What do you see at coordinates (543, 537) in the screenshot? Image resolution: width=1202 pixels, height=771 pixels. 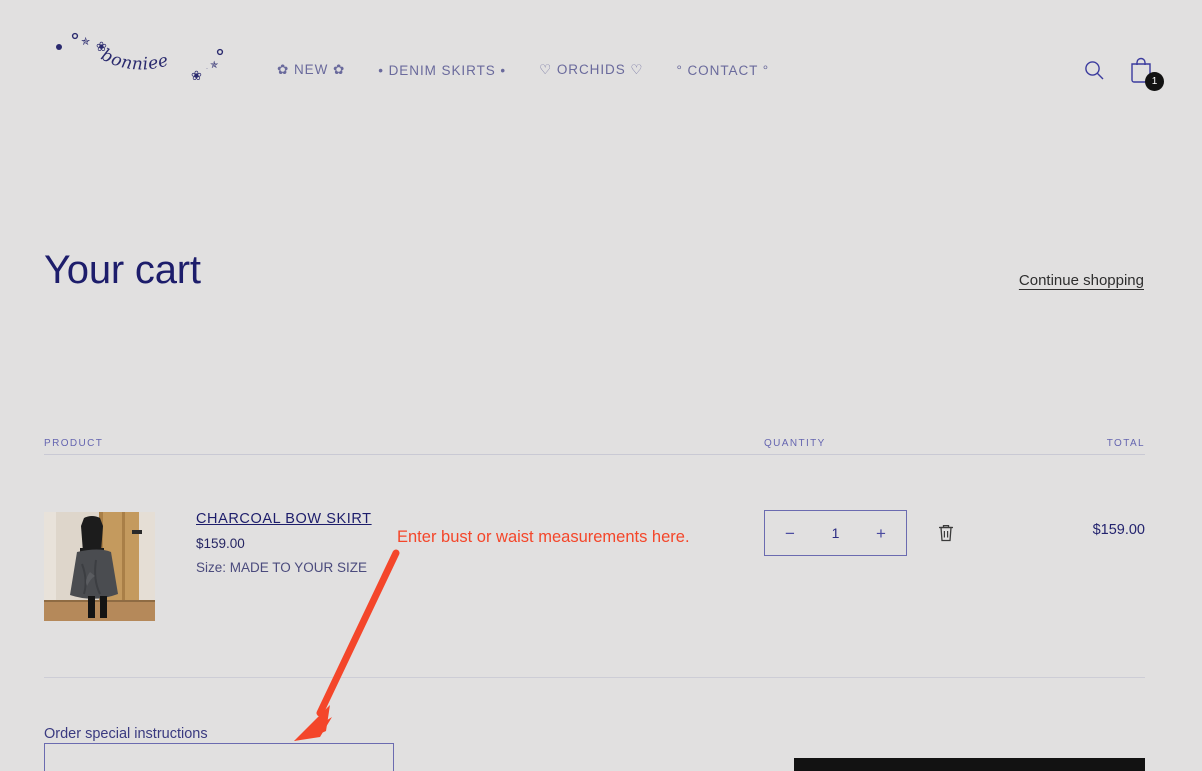 I see `annotation-text: Enter bust or waist measurements here.` at bounding box center [543, 537].